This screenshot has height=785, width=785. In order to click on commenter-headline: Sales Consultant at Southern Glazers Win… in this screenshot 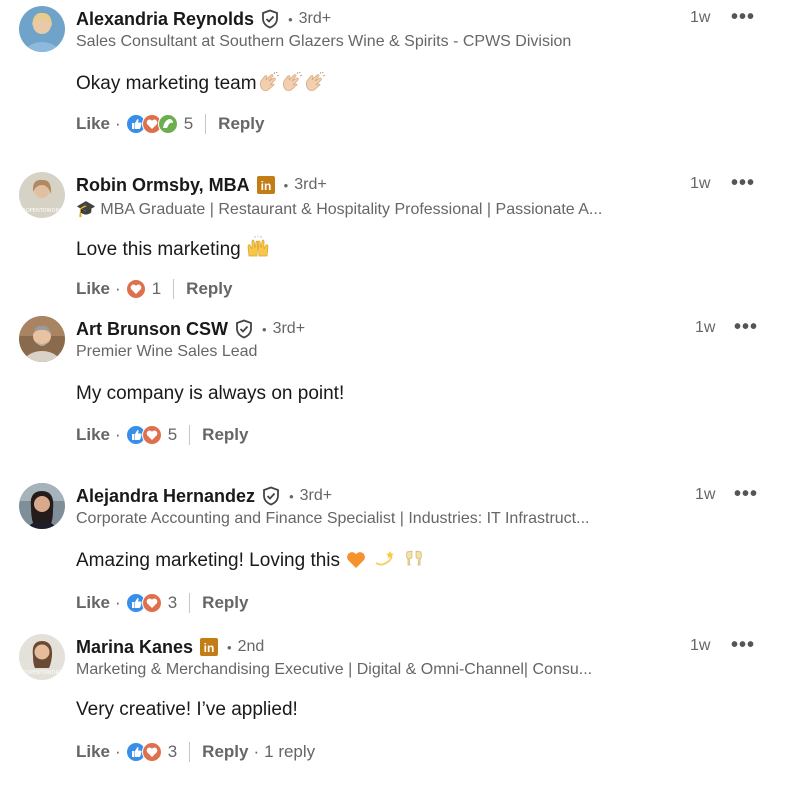, I will do `click(324, 41)`.